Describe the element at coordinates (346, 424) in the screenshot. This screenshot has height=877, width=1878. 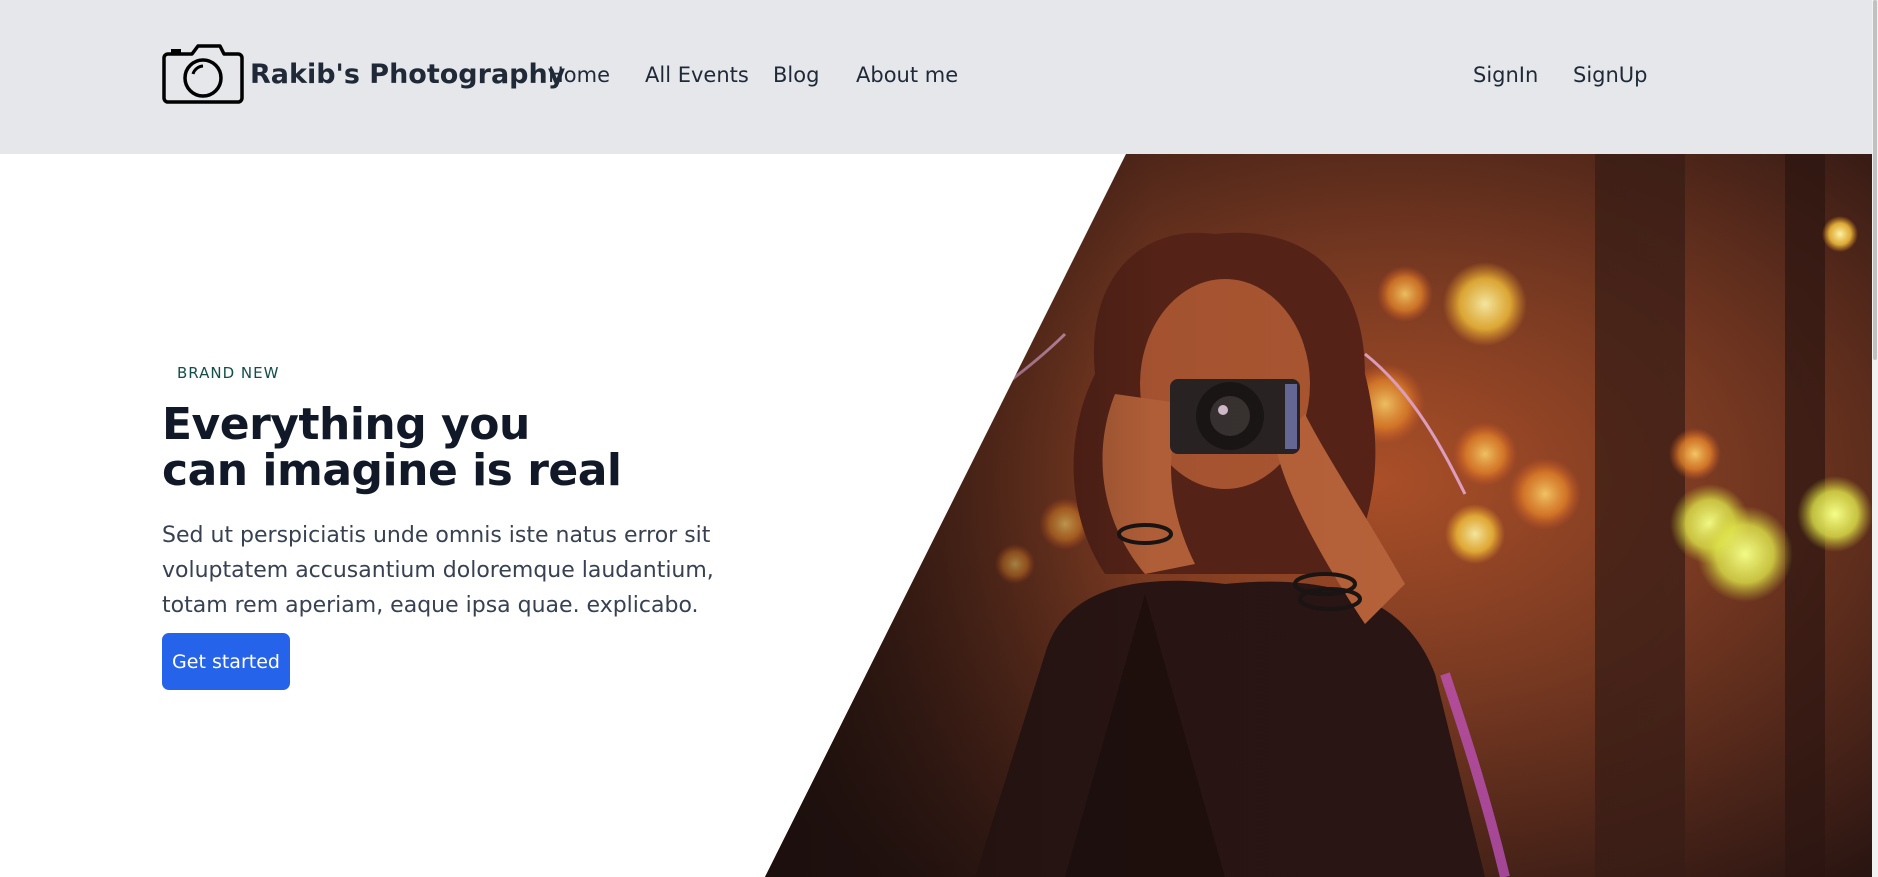
I see `headline-line-1: Everything you` at that location.